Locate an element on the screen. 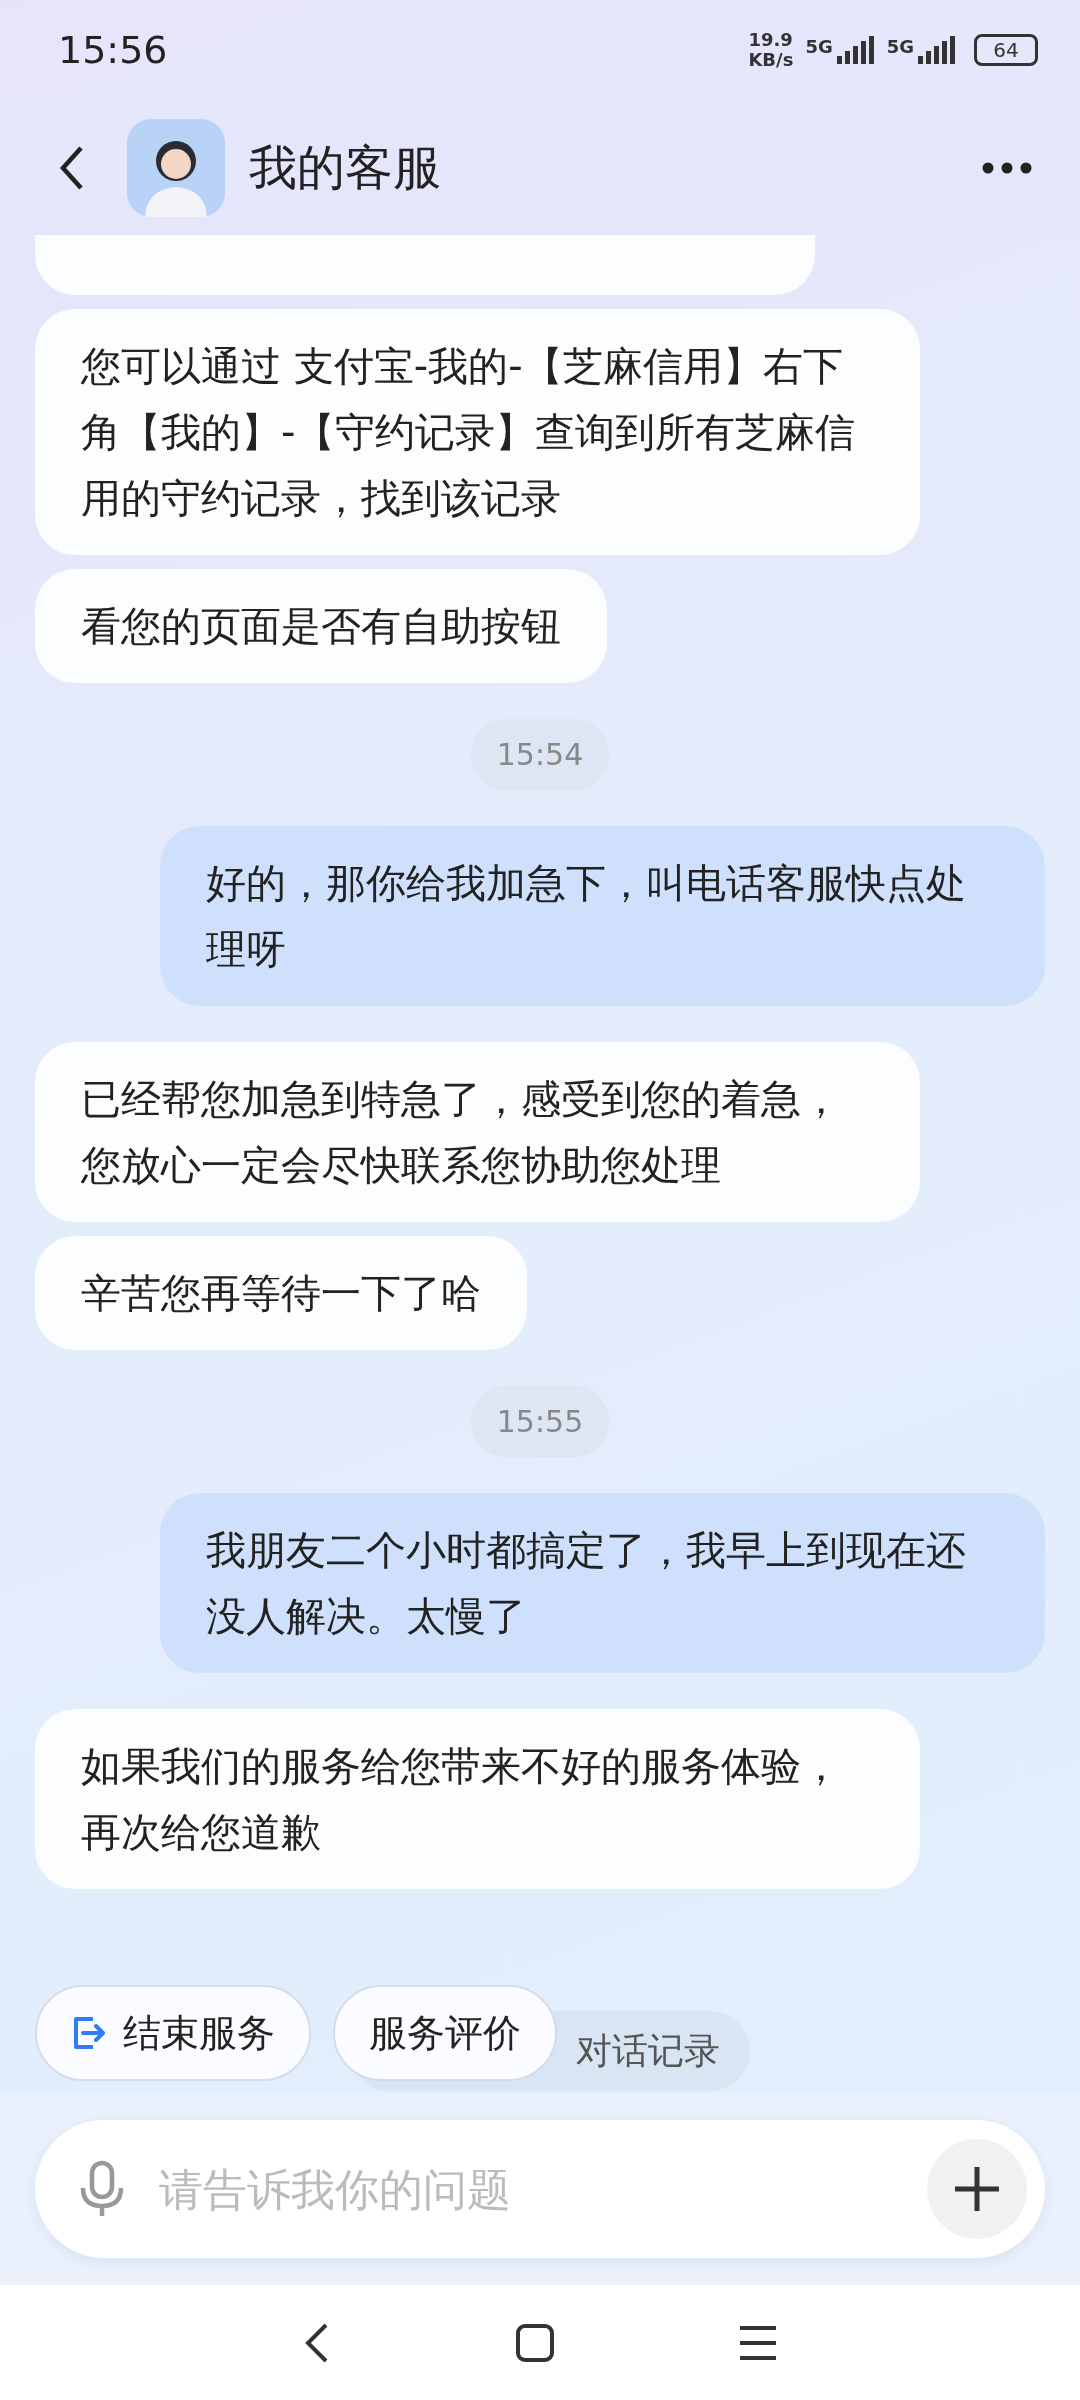 The width and height of the screenshot is (1080, 2400). speed-unit: KB/s is located at coordinates (771, 60).